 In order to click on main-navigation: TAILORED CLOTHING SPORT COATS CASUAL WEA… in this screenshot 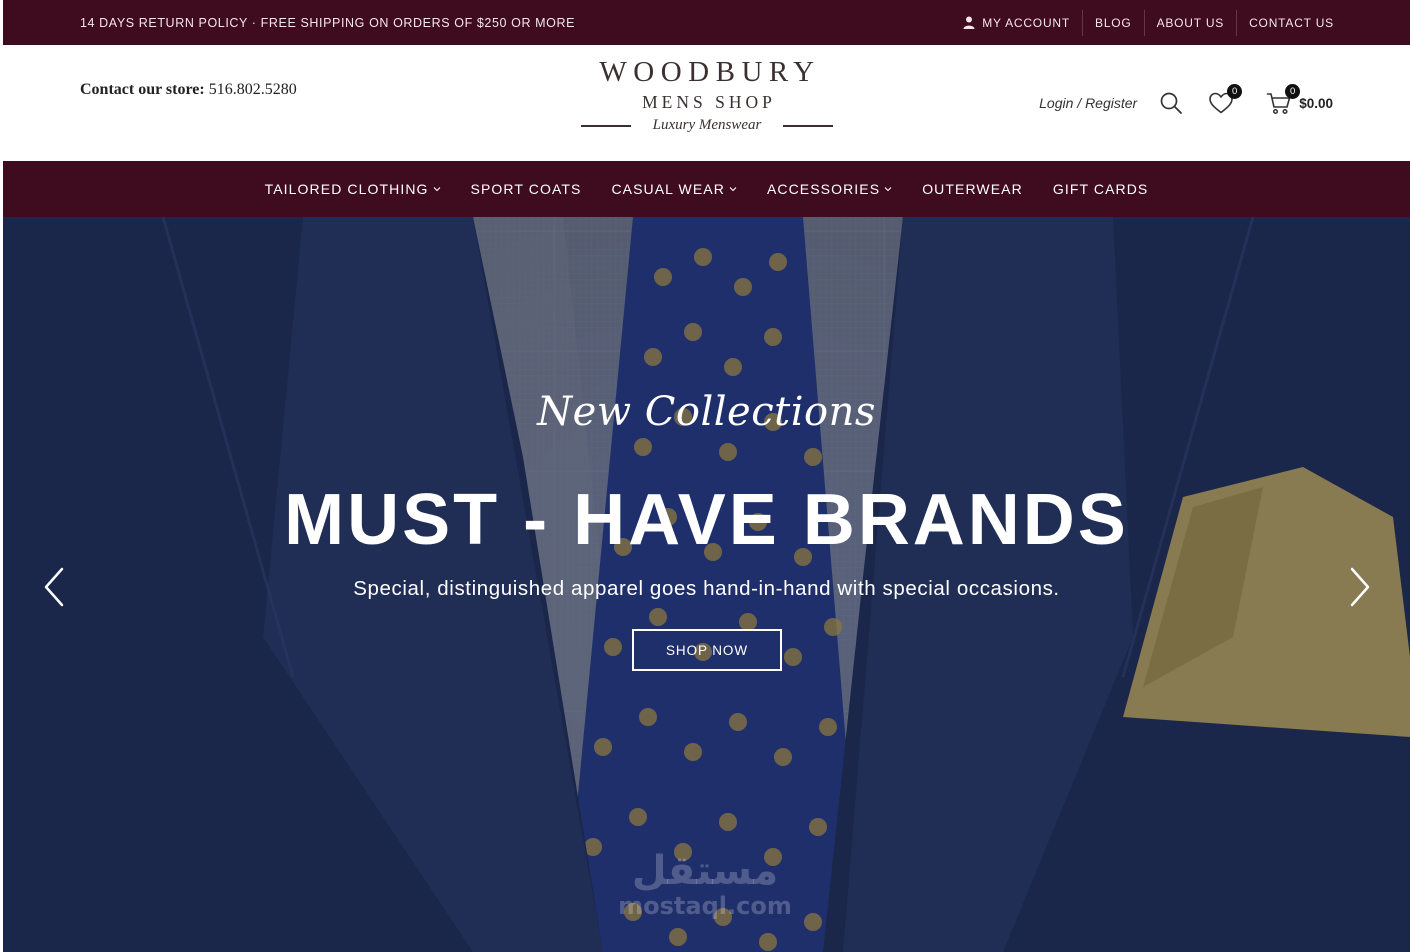, I will do `click(706, 189)`.